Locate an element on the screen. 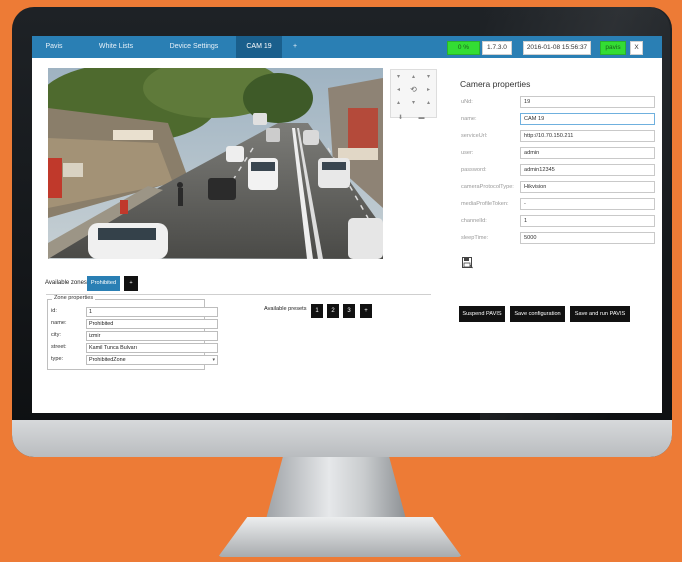 The height and width of the screenshot is (562, 682). zone-label-type: type: is located at coordinates (57, 359).